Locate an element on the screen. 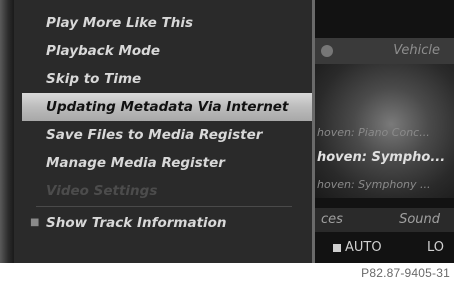 This screenshot has height=287, width=454. auto-label: AUTO is located at coordinates (363, 247).